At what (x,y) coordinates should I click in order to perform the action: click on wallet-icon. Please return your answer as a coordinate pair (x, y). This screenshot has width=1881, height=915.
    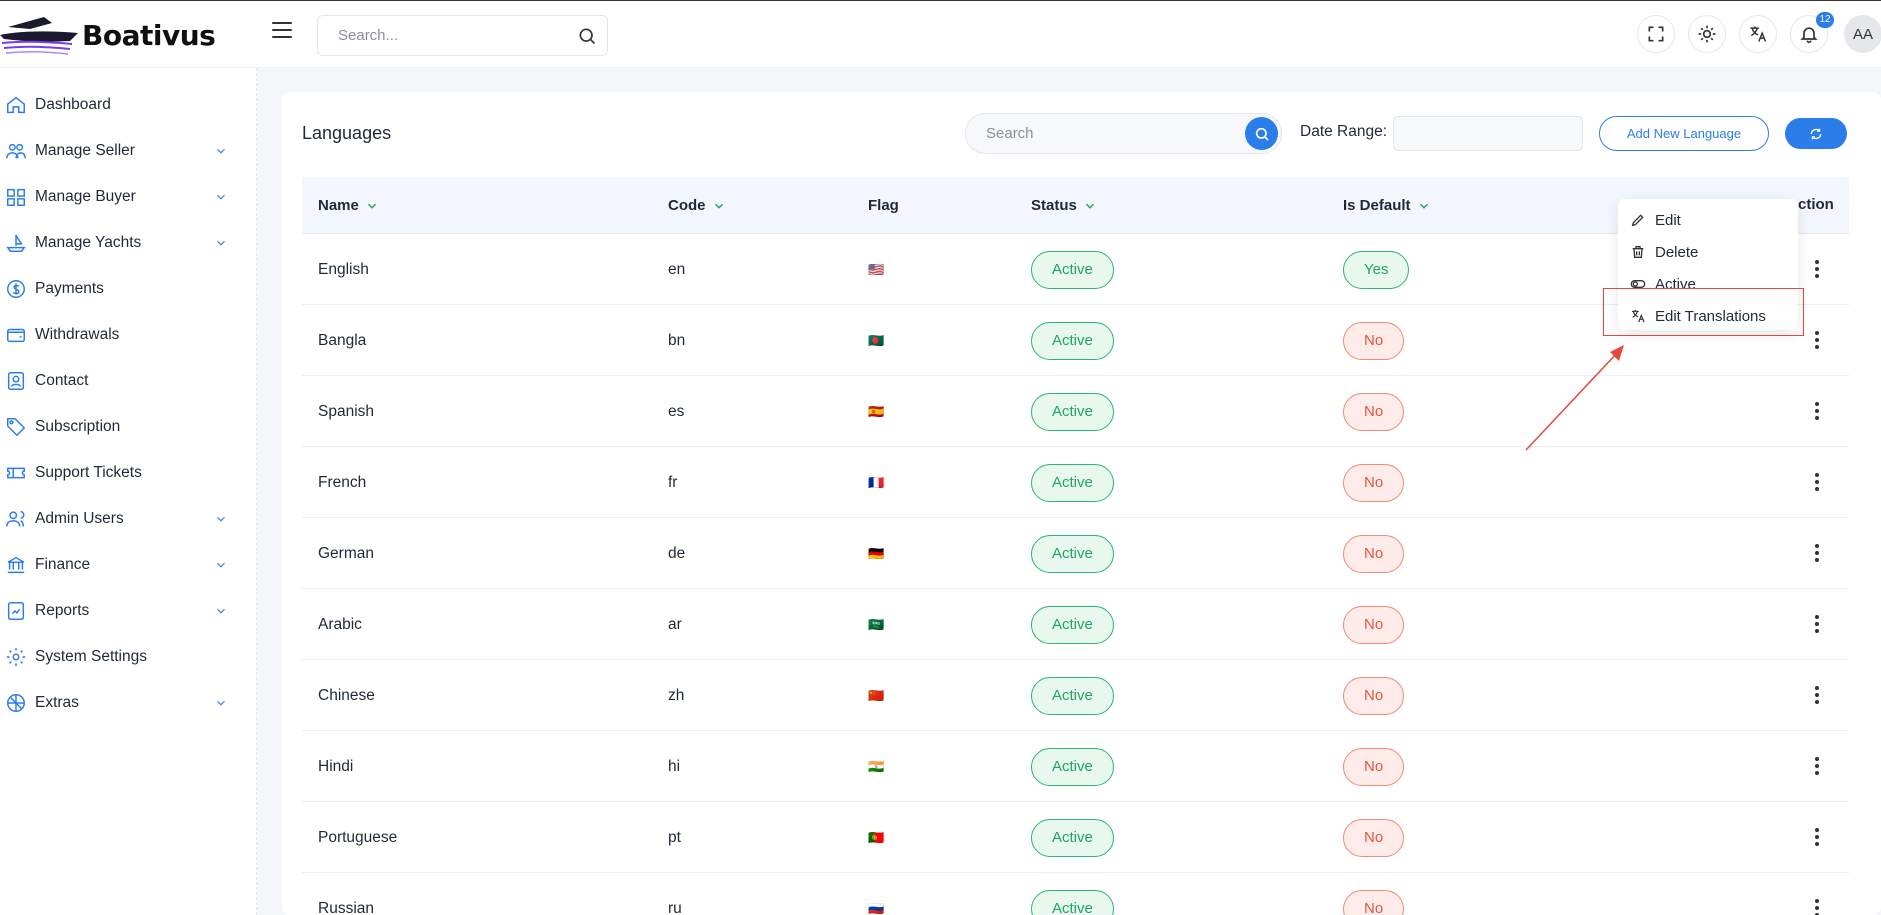
    Looking at the image, I should click on (16, 335).